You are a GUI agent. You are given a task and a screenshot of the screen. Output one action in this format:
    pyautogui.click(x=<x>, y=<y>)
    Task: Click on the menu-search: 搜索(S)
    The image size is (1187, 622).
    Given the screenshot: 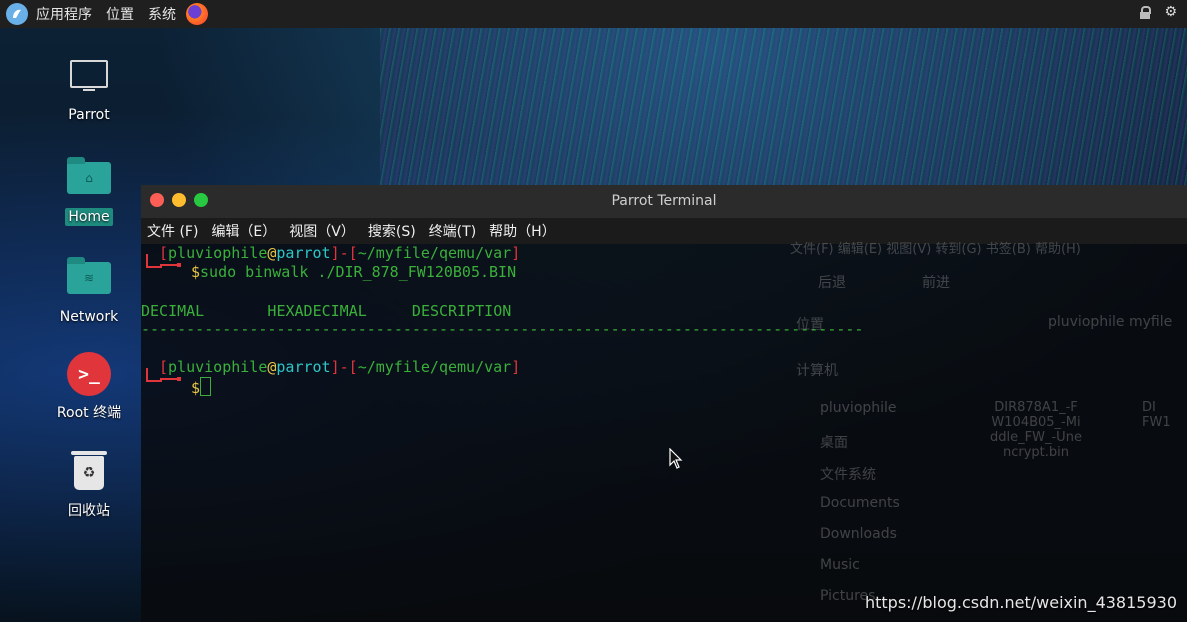 What is the action you would take?
    pyautogui.click(x=392, y=231)
    